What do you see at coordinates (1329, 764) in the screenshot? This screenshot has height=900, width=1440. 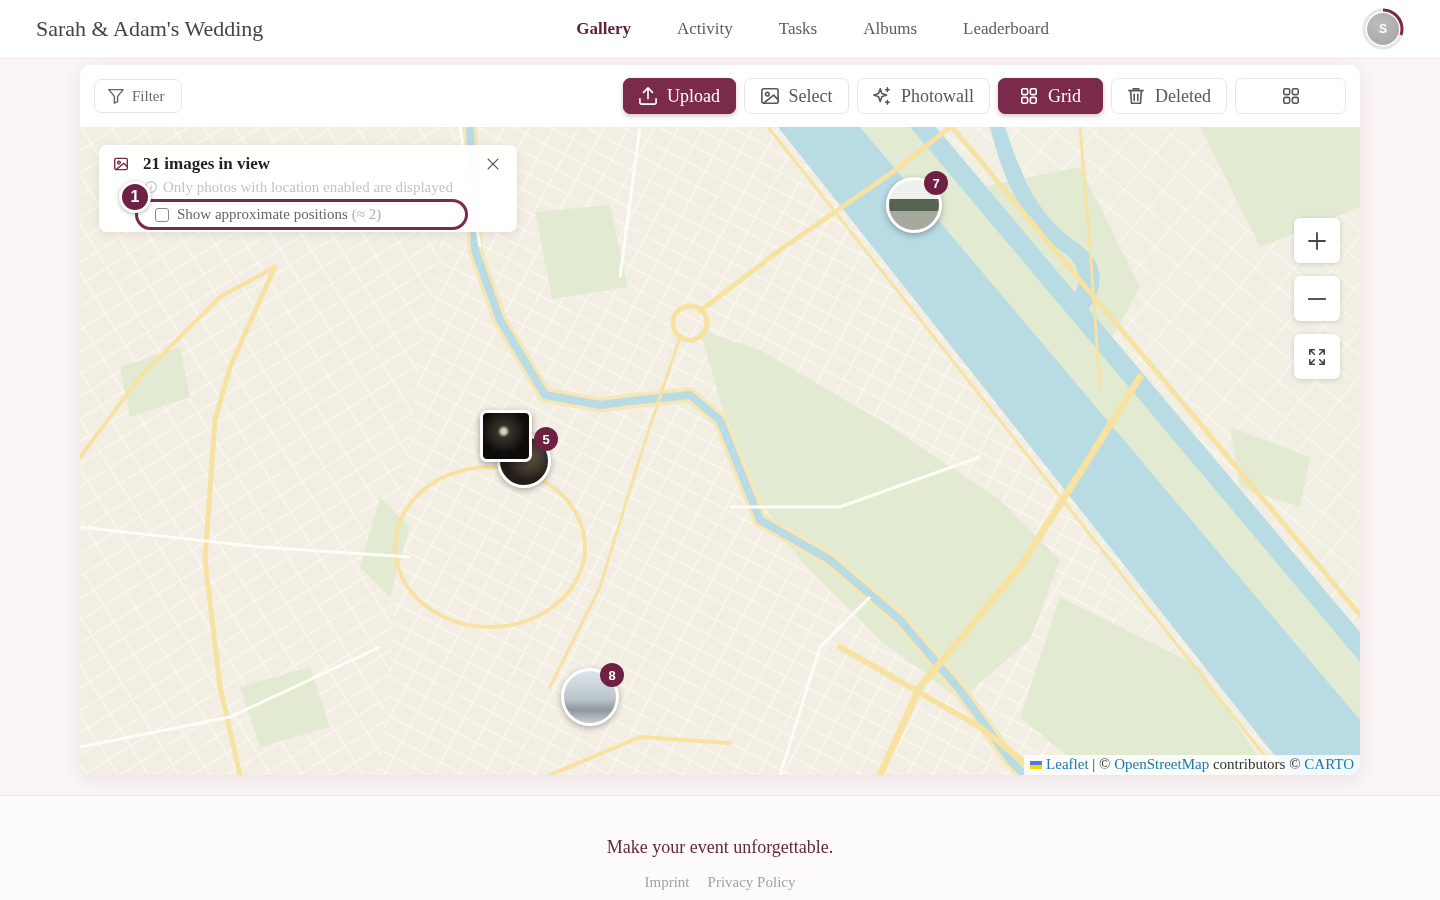 I see `attribution-link: CARTO` at bounding box center [1329, 764].